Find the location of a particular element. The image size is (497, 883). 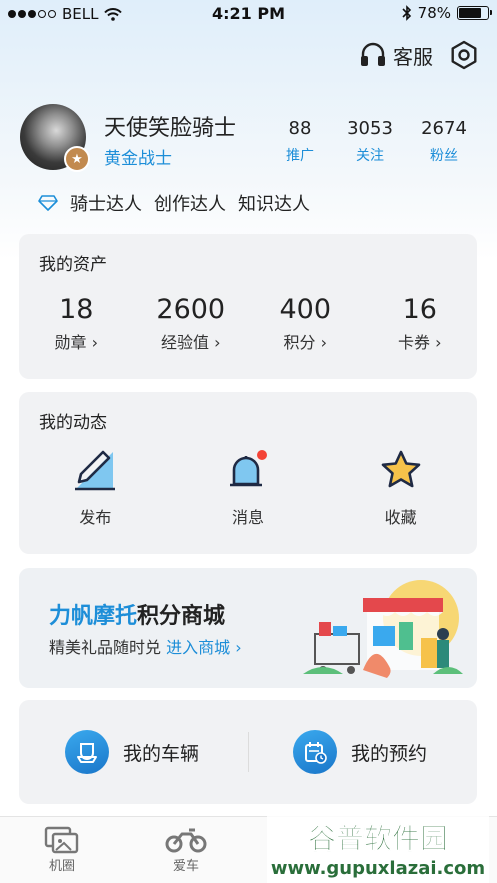

tab-label: 机圈 is located at coordinates (61, 866).